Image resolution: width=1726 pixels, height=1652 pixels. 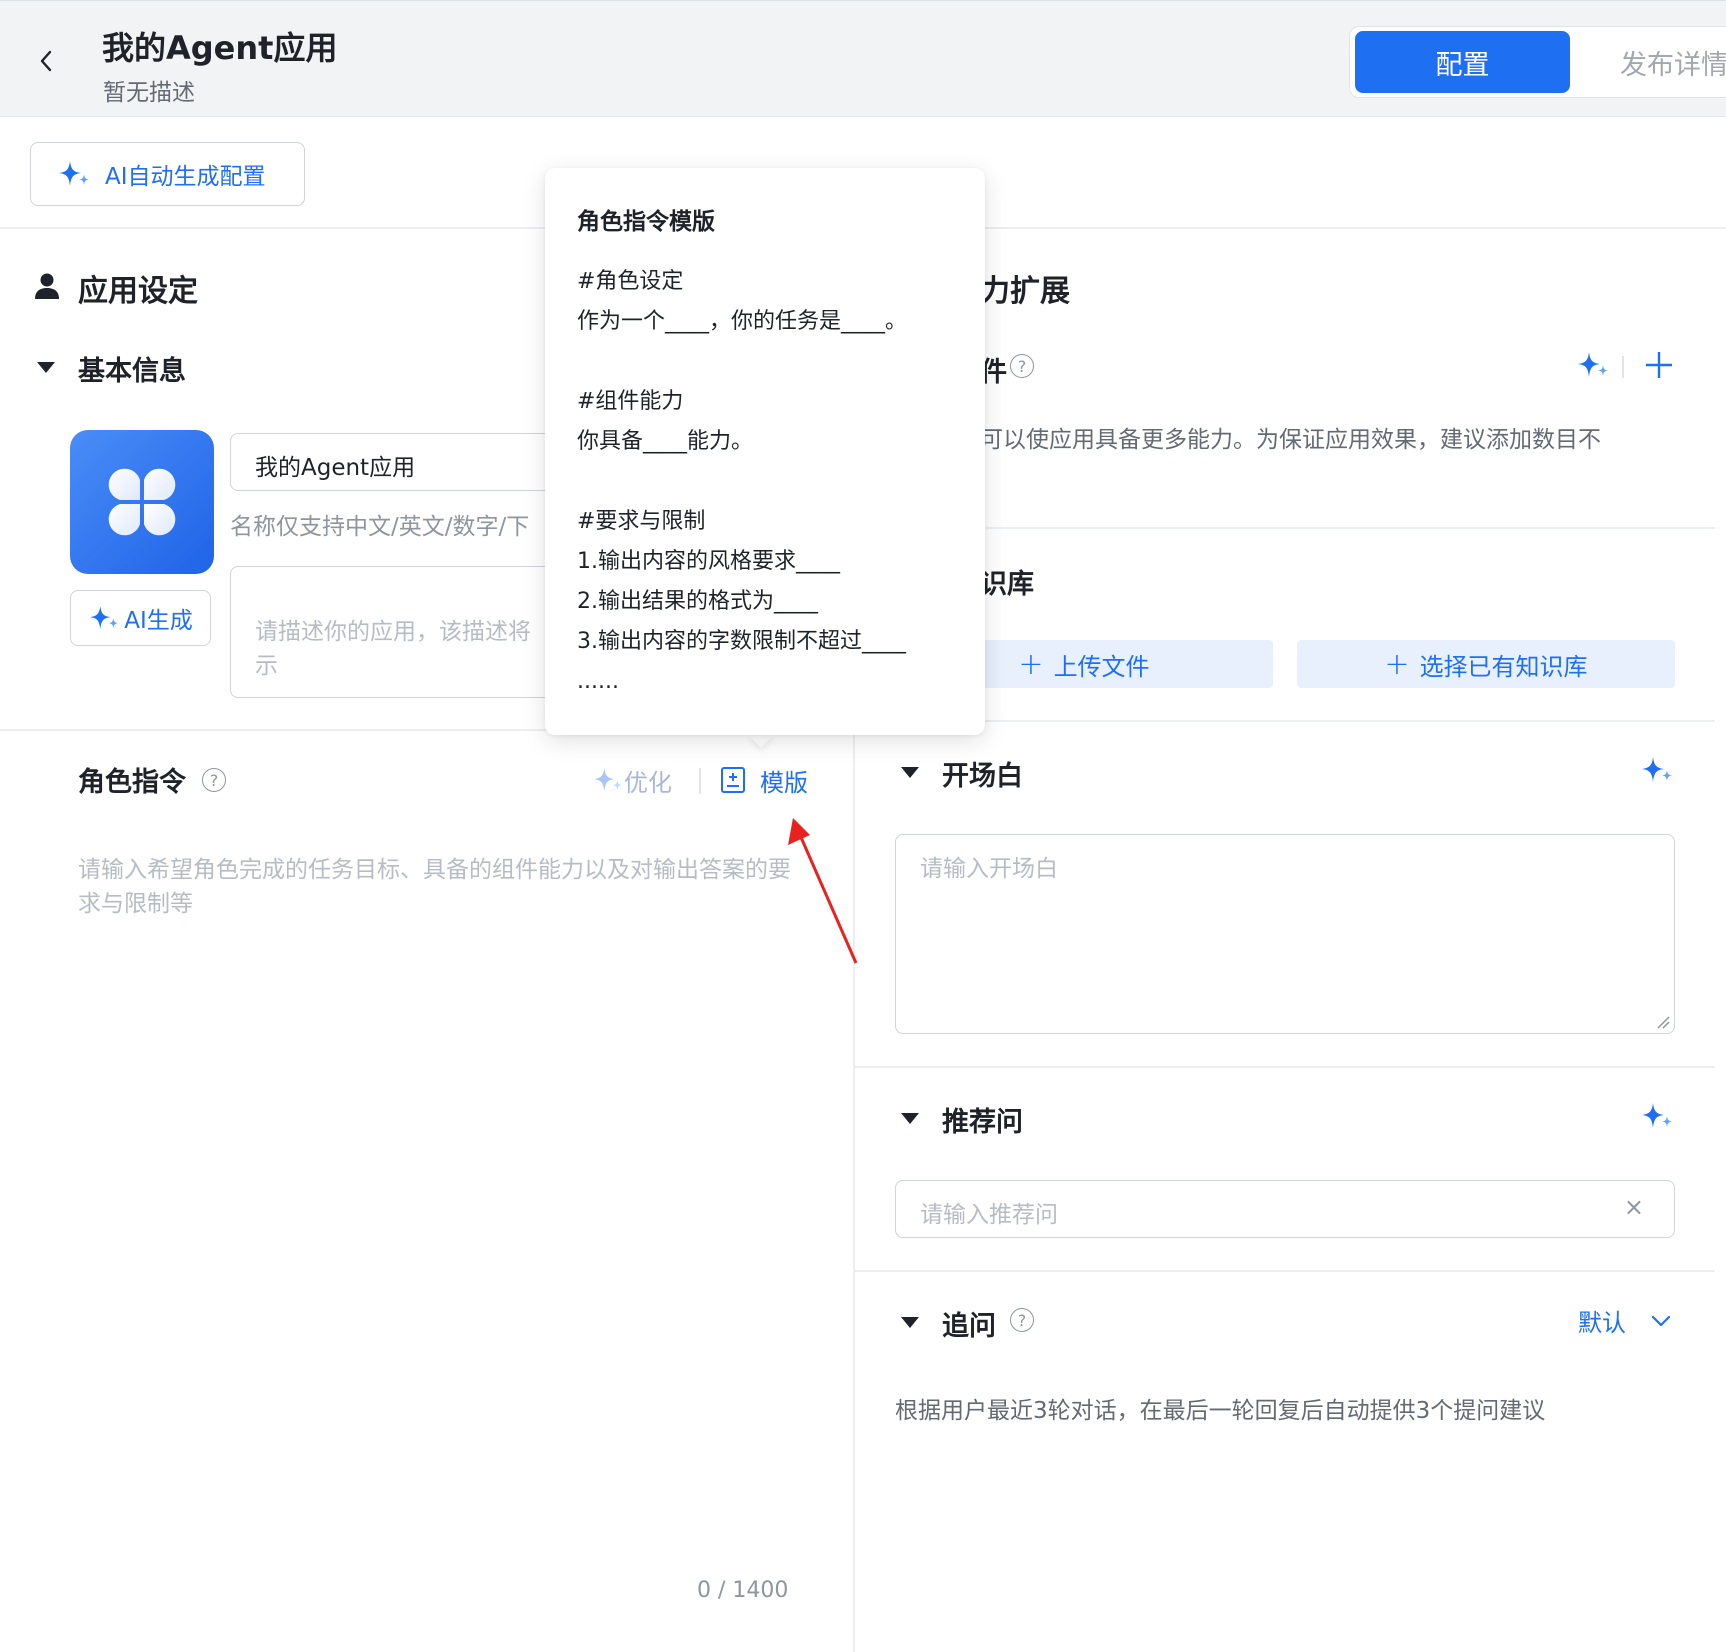 I want to click on app-avatar, so click(x=142, y=502).